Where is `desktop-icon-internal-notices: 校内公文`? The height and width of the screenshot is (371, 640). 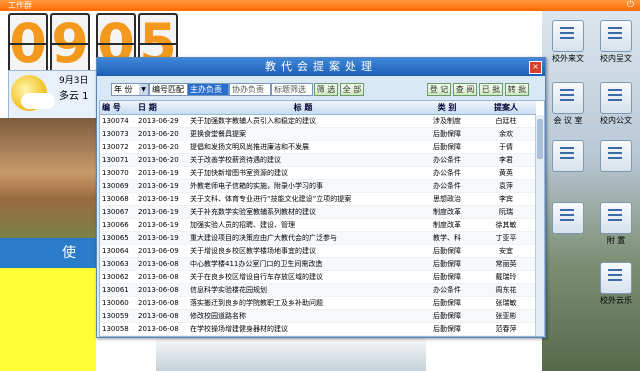
desktop-icon-internal-notices: 校内公文 is located at coordinates (615, 104).